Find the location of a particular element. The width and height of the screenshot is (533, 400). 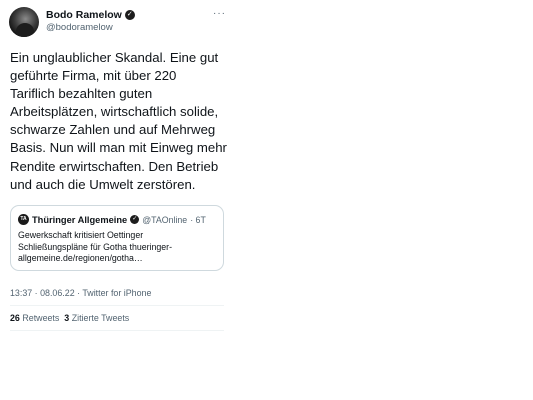

tweet-text-line: und auch die Umwelt zerstören. is located at coordinates (103, 184).